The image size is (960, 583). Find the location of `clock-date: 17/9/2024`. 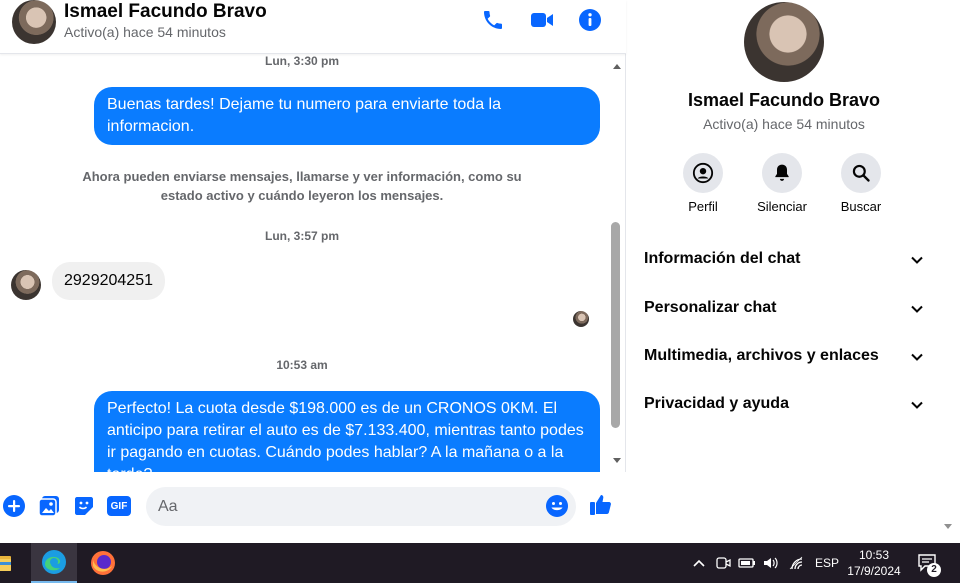

clock-date: 17/9/2024 is located at coordinates (874, 571).